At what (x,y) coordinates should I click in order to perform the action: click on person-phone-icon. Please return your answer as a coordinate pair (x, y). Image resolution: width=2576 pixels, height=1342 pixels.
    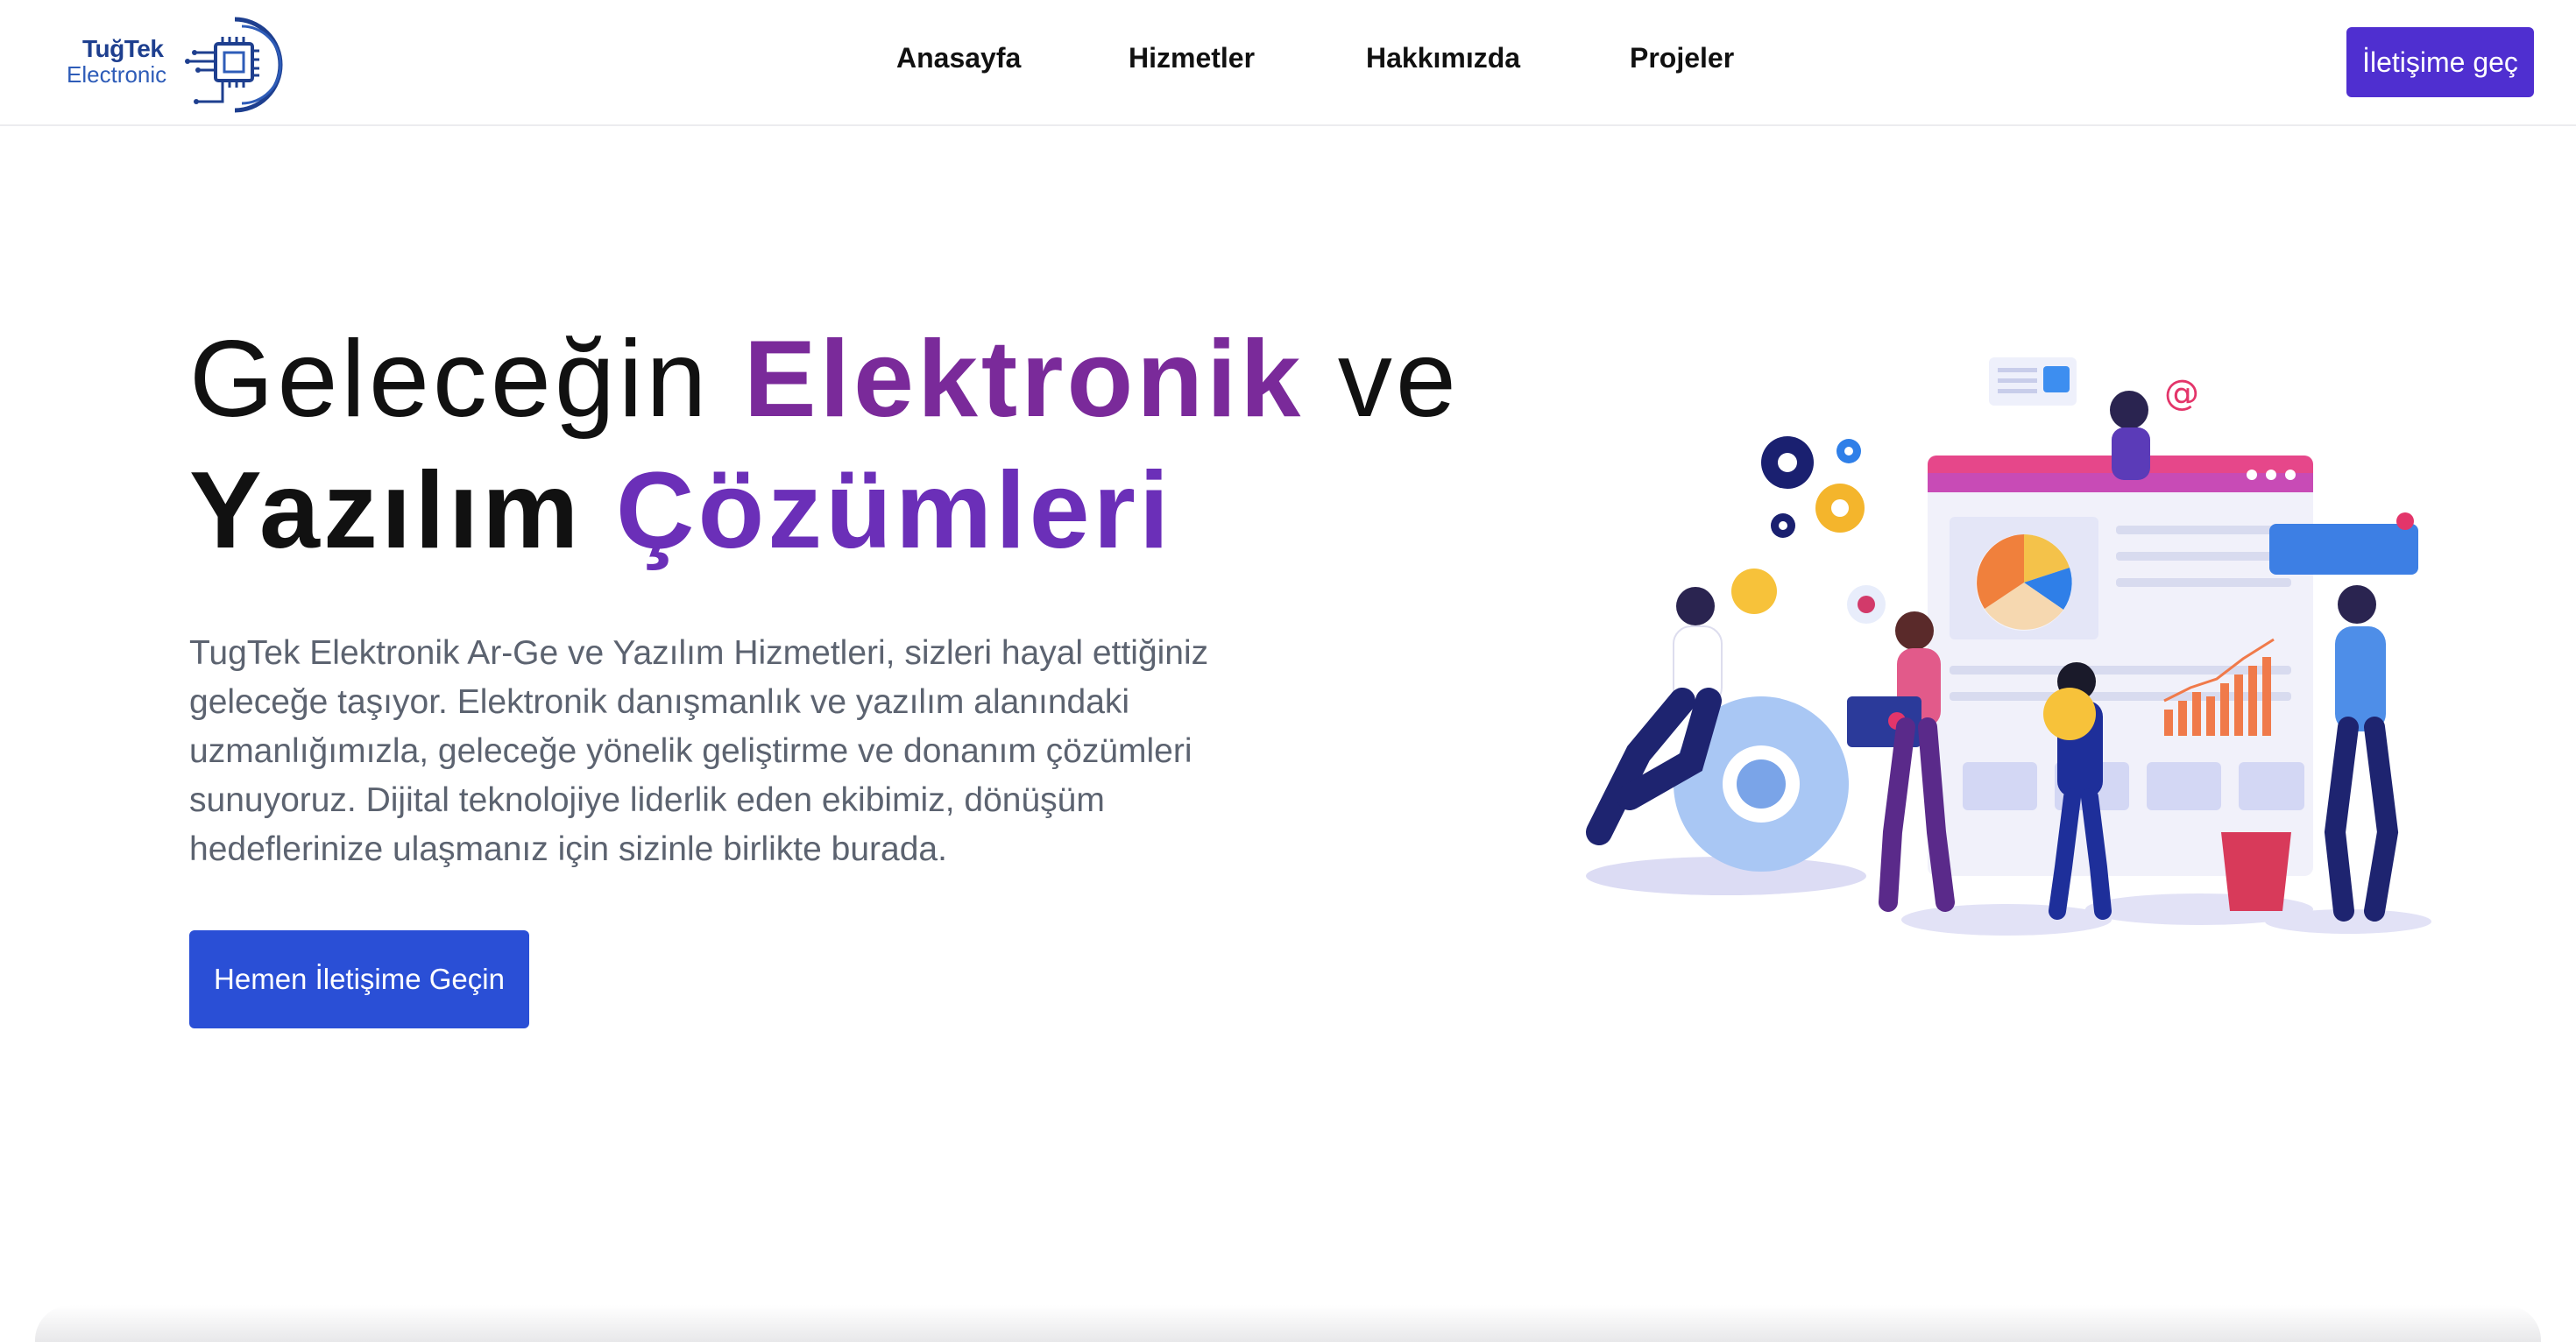
    Looking at the image, I should click on (2361, 753).